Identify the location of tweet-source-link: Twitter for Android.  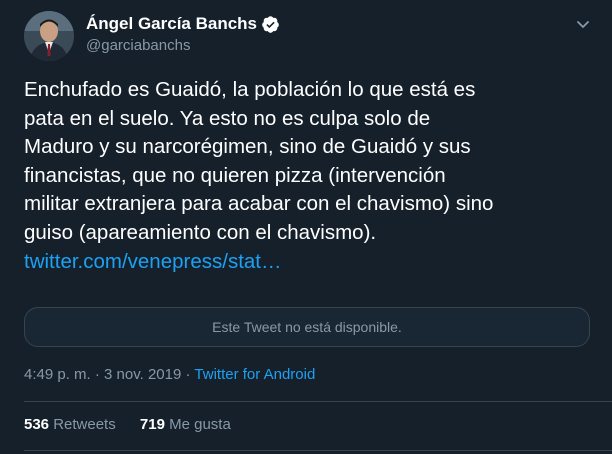
(254, 374).